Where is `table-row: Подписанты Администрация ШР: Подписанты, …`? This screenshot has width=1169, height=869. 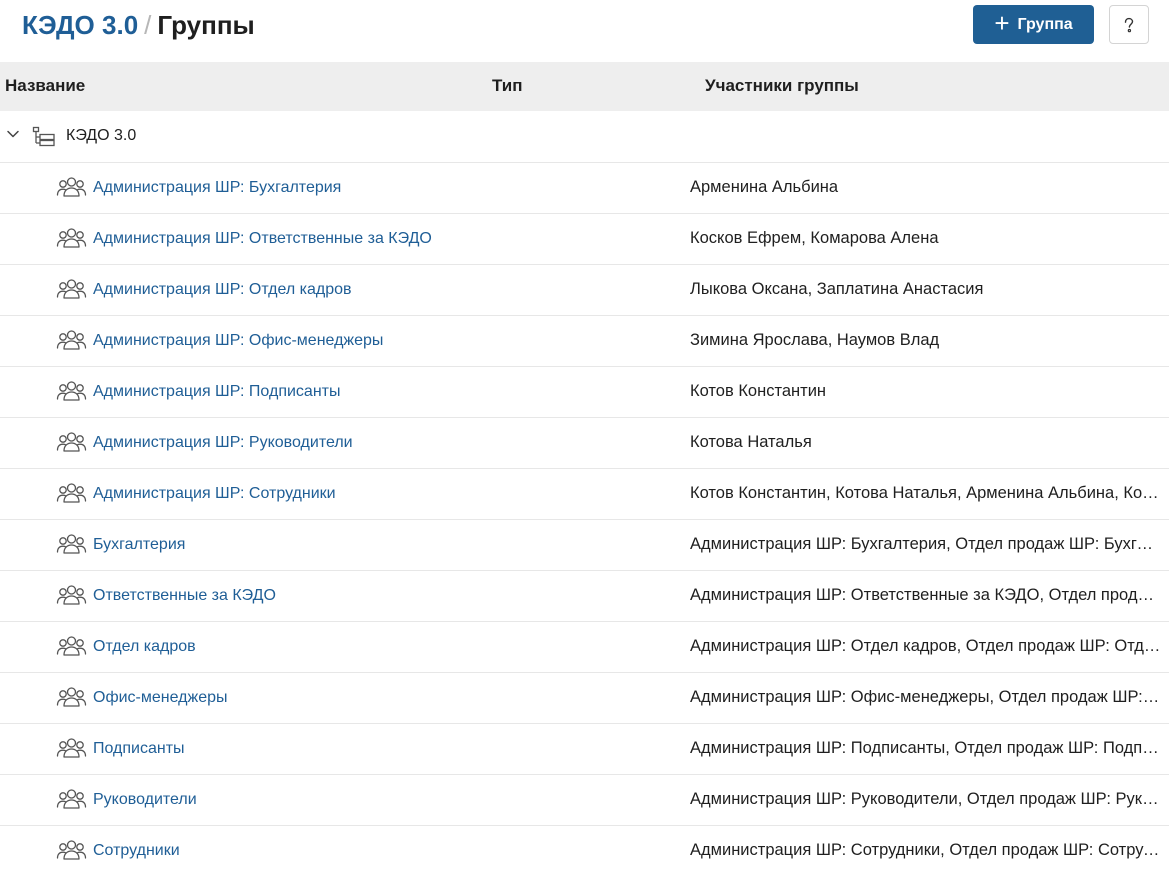
table-row: Подписанты Администрация ШР: Подписанты, … is located at coordinates (584, 749).